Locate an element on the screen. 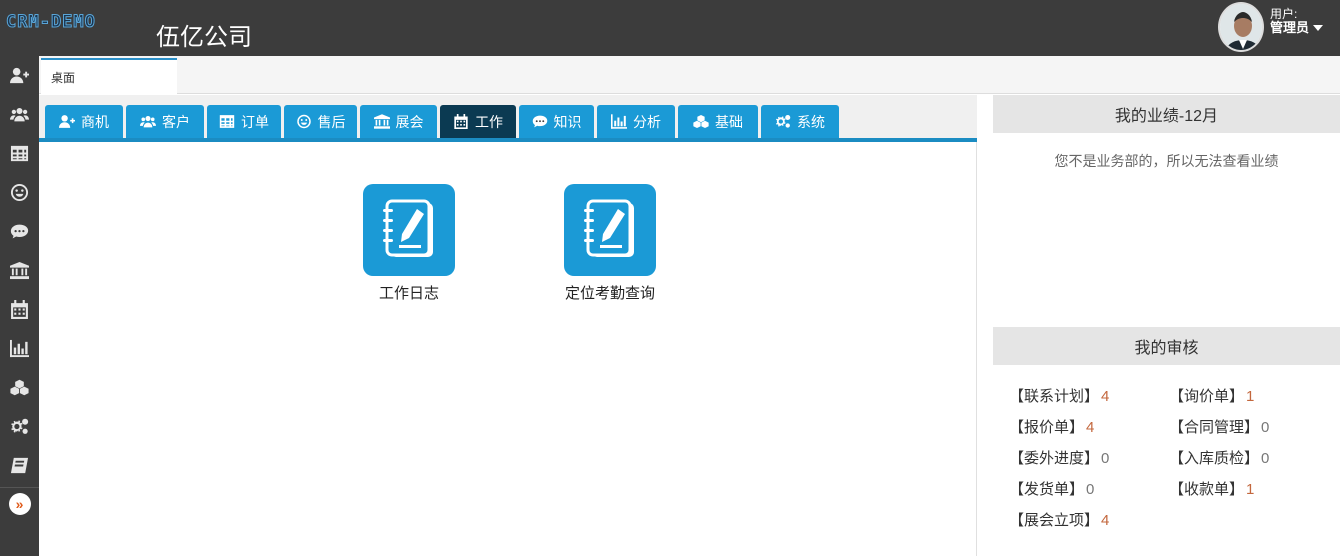 The image size is (1340, 556). sidebar-divider is located at coordinates (19, 487).